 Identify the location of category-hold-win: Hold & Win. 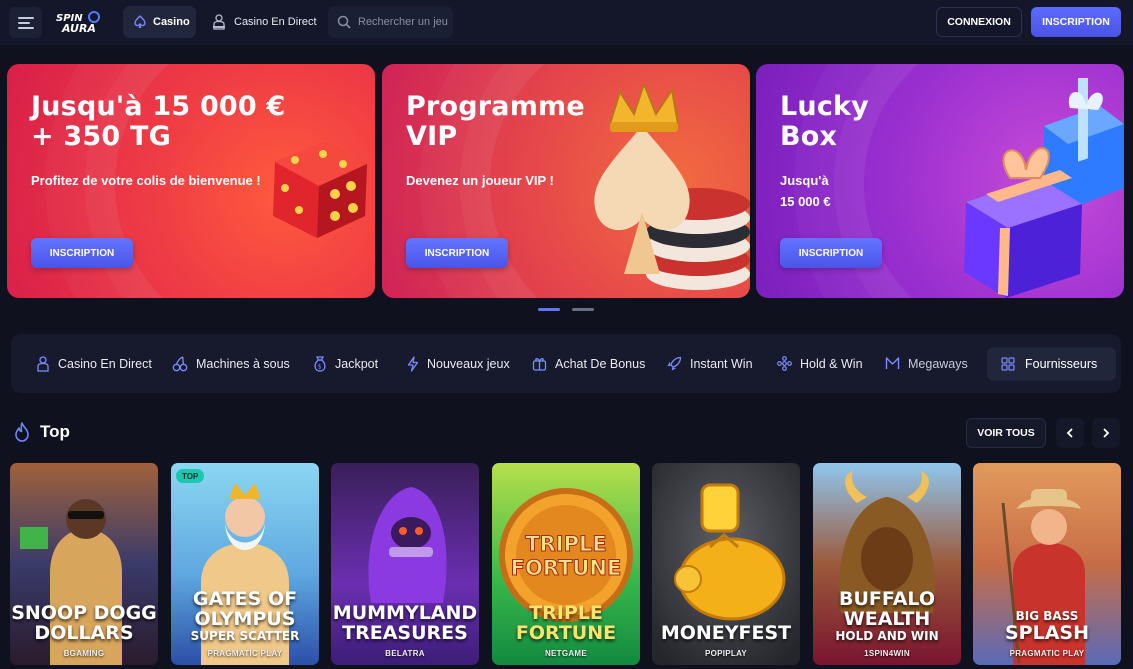
(820, 363).